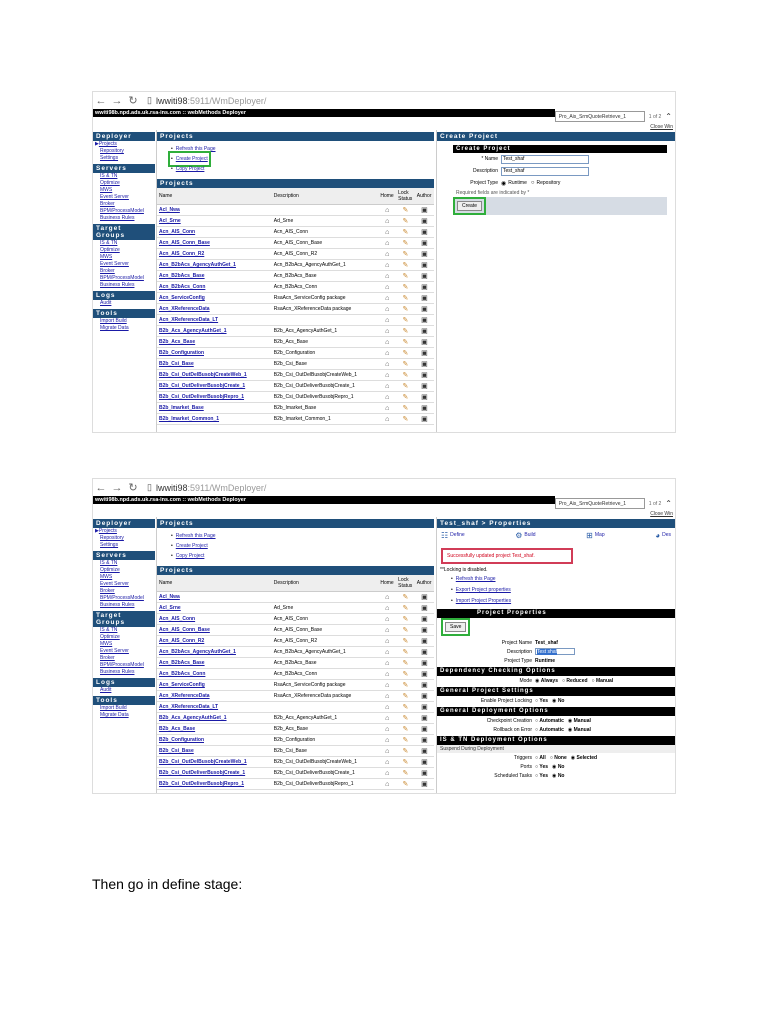  What do you see at coordinates (124, 690) in the screenshot?
I see `sidebar-item-logs-0: Audit` at bounding box center [124, 690].